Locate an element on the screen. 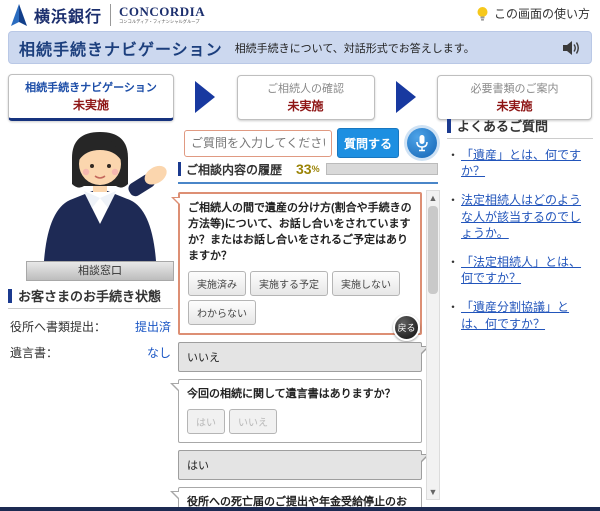 The width and height of the screenshot is (600, 511). answer-button: はい is located at coordinates (206, 421).